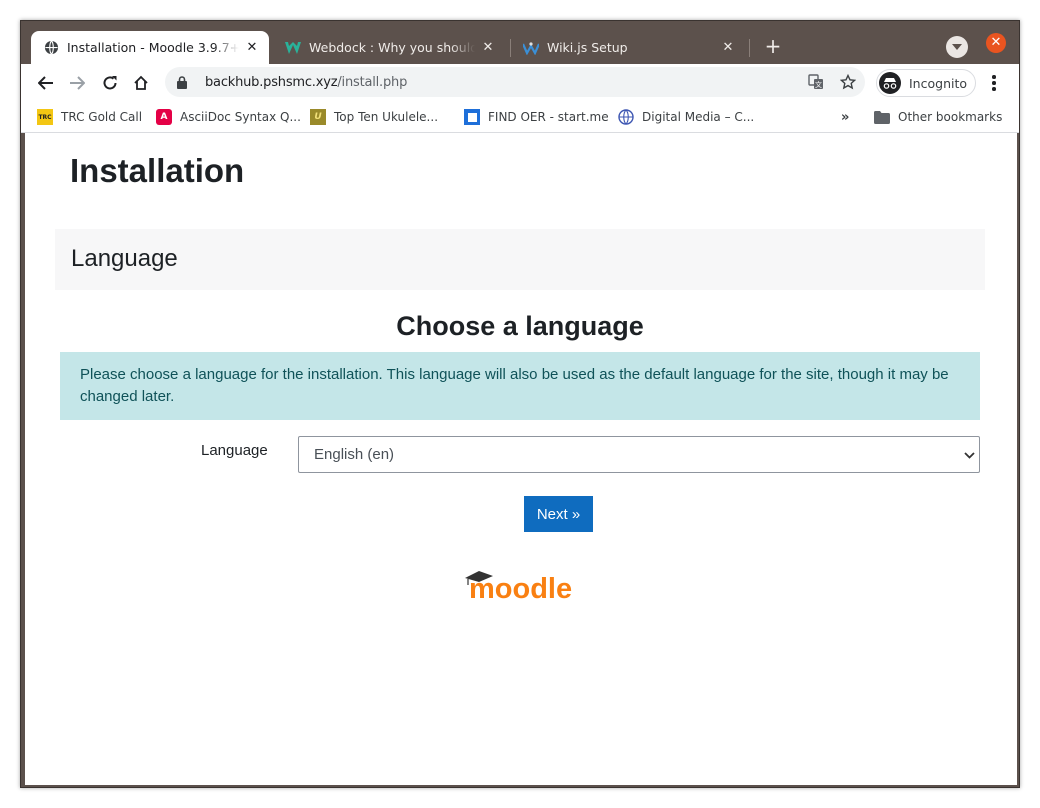 The image size is (1040, 808). Describe the element at coordinates (890, 83) in the screenshot. I see `incognito-icon` at that location.